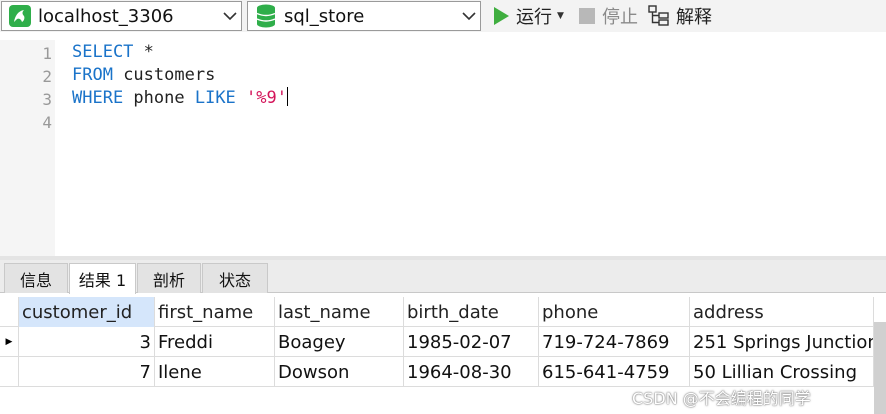 The height and width of the screenshot is (414, 886). I want to click on column-header: address, so click(782, 312).